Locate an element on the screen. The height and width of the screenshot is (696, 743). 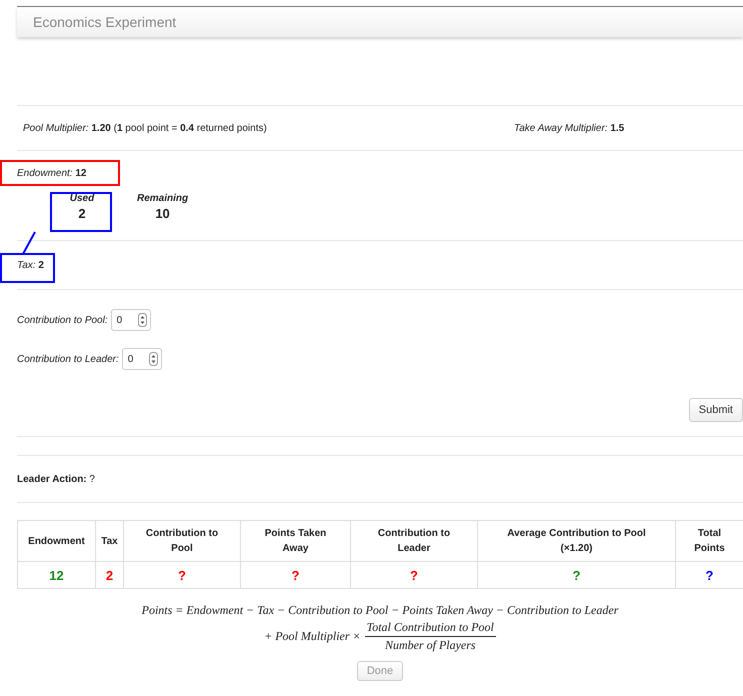
field-label: Contribution to Leader: is located at coordinates (68, 359).